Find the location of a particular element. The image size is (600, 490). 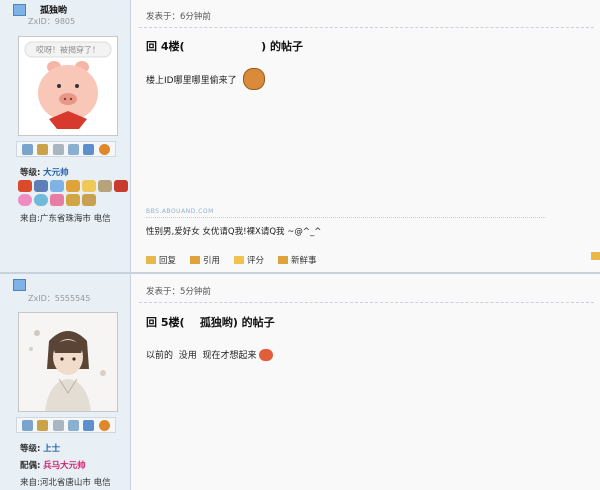

reply-label: 回复 is located at coordinates (168, 261).